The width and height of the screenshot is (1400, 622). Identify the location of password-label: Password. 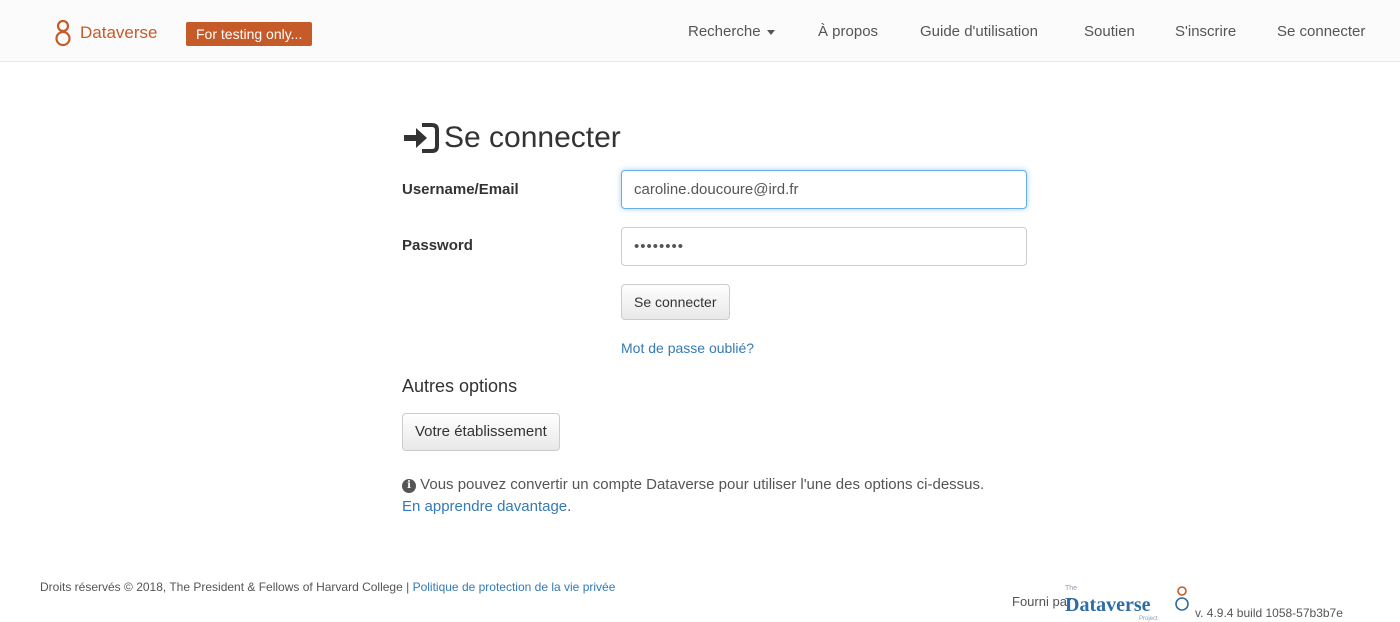
(437, 245).